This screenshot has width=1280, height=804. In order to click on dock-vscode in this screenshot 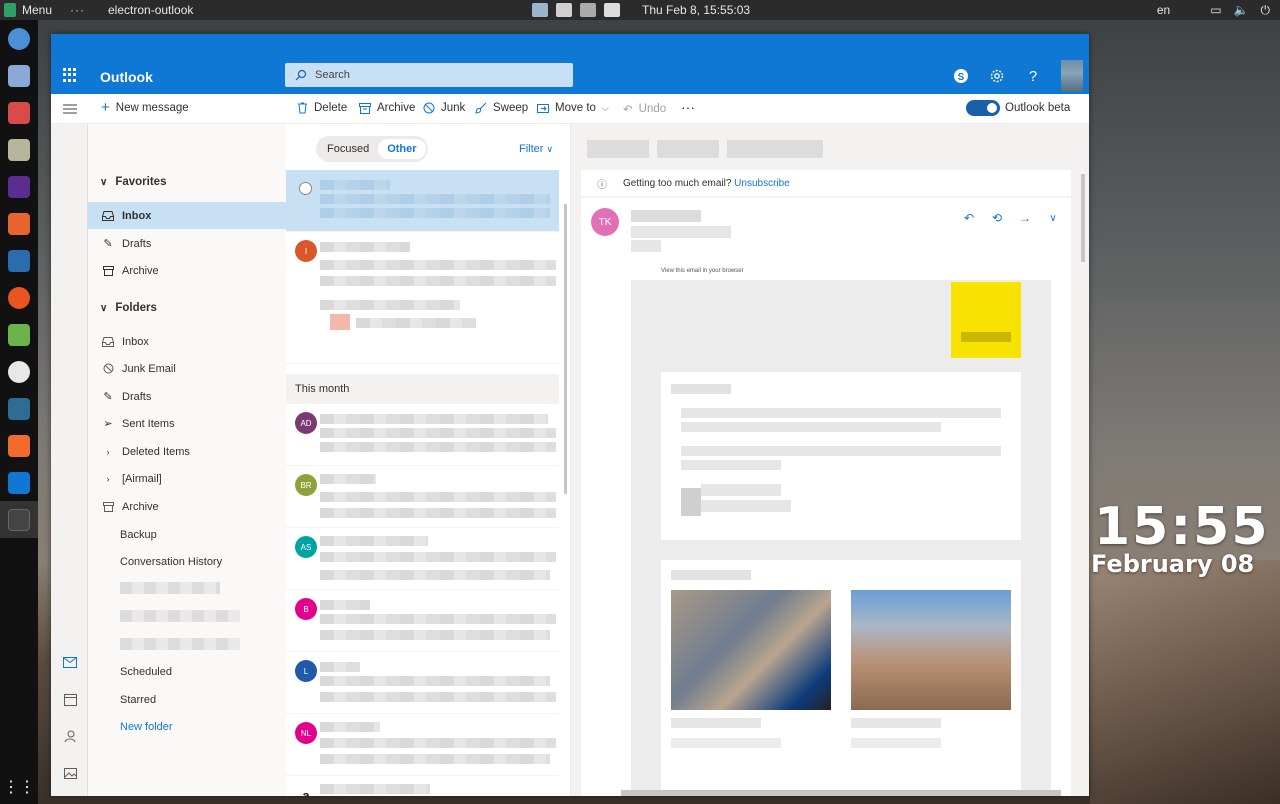, I will do `click(19, 186)`.